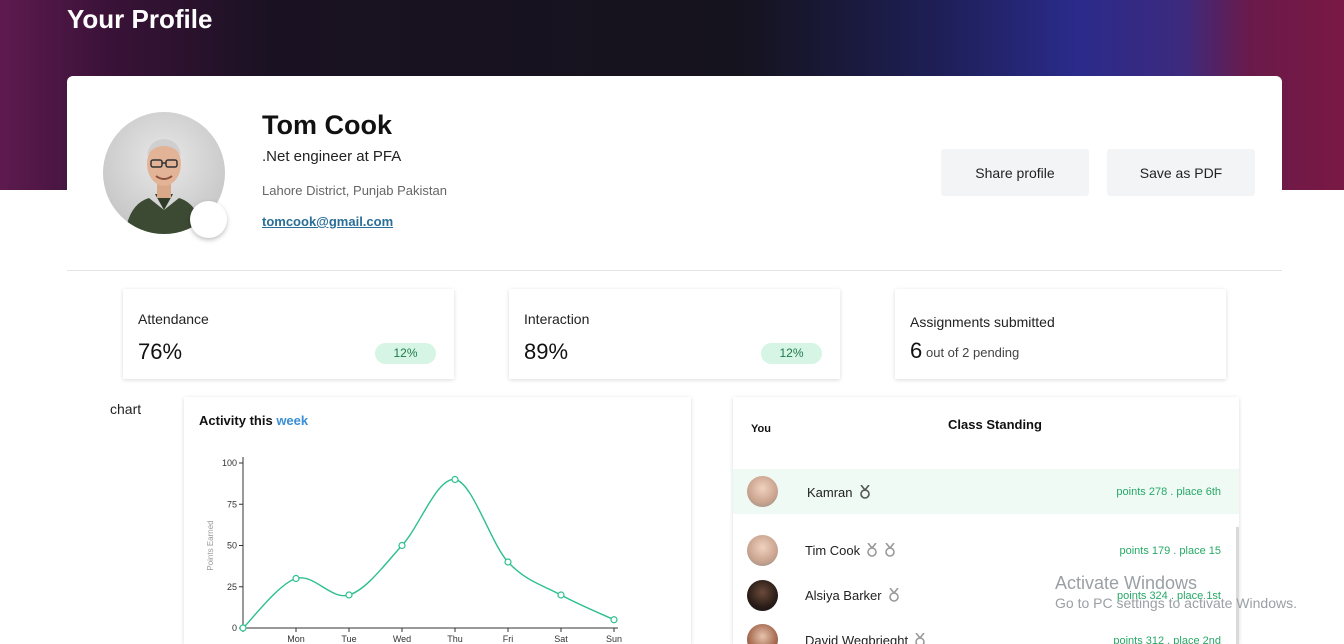 The height and width of the screenshot is (644, 1344). What do you see at coordinates (140, 19) in the screenshot?
I see `page-title: Your Profile` at bounding box center [140, 19].